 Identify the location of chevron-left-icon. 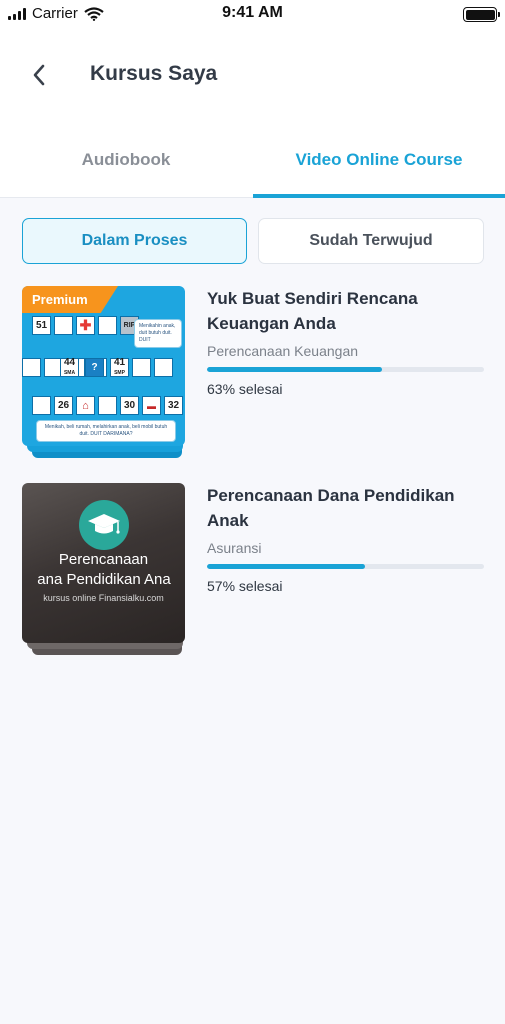
(39, 75).